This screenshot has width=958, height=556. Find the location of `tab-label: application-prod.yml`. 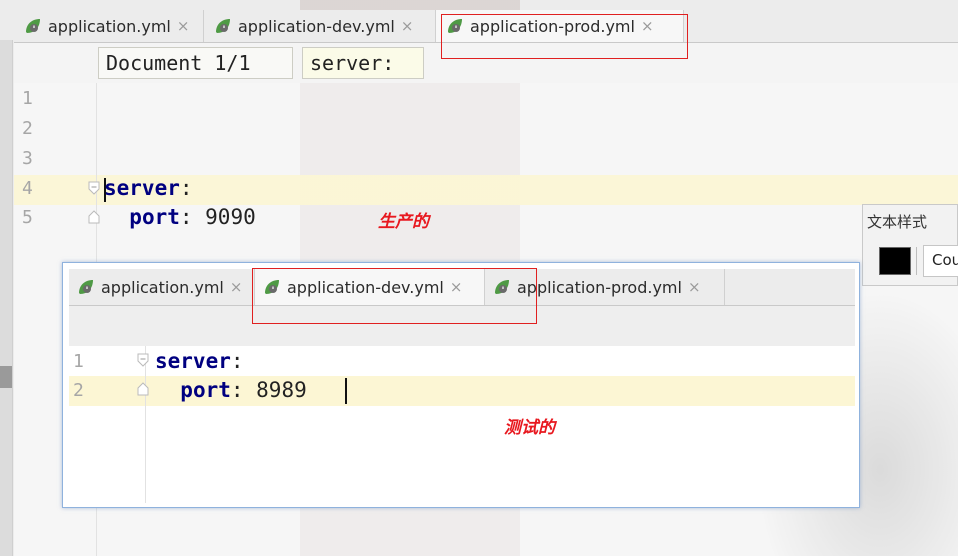

tab-label: application-prod.yml is located at coordinates (599, 287).